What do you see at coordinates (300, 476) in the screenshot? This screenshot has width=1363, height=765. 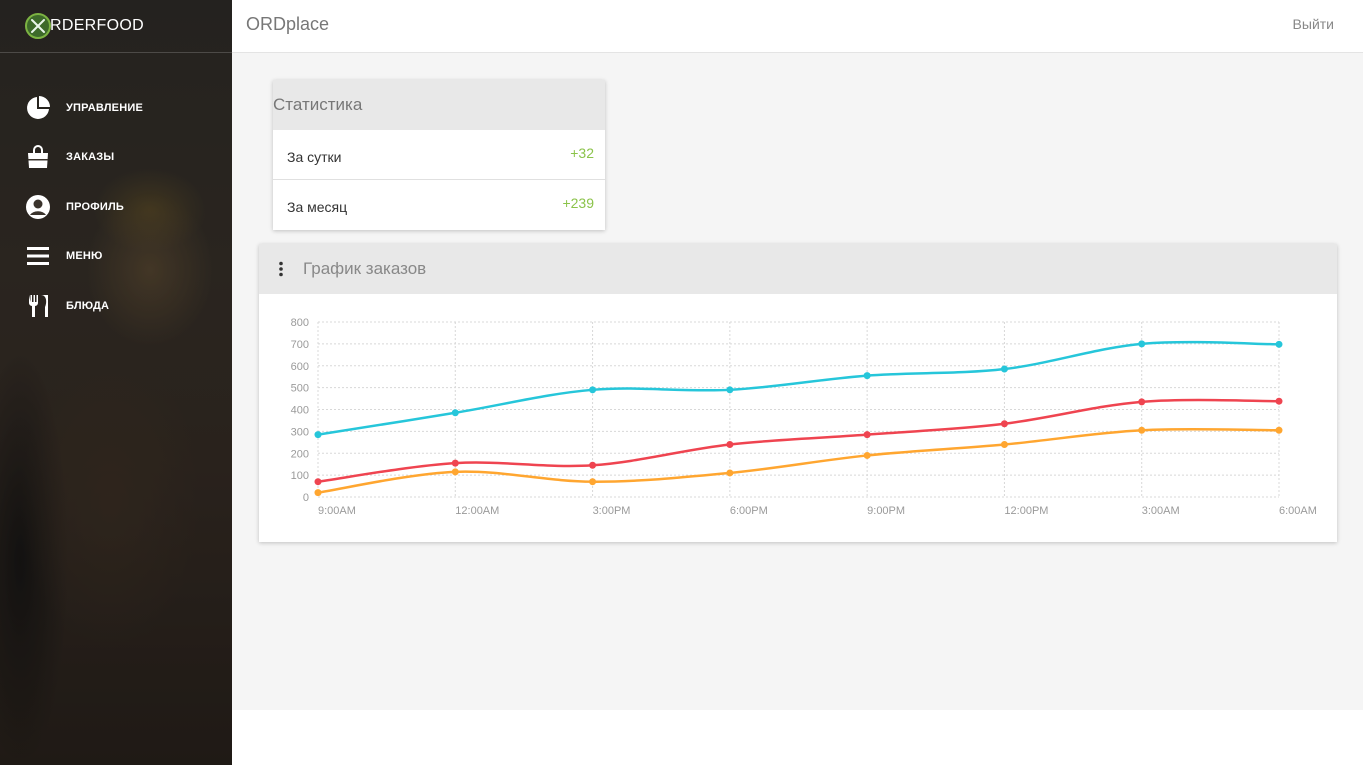 I see `y-tick-label: 100` at bounding box center [300, 476].